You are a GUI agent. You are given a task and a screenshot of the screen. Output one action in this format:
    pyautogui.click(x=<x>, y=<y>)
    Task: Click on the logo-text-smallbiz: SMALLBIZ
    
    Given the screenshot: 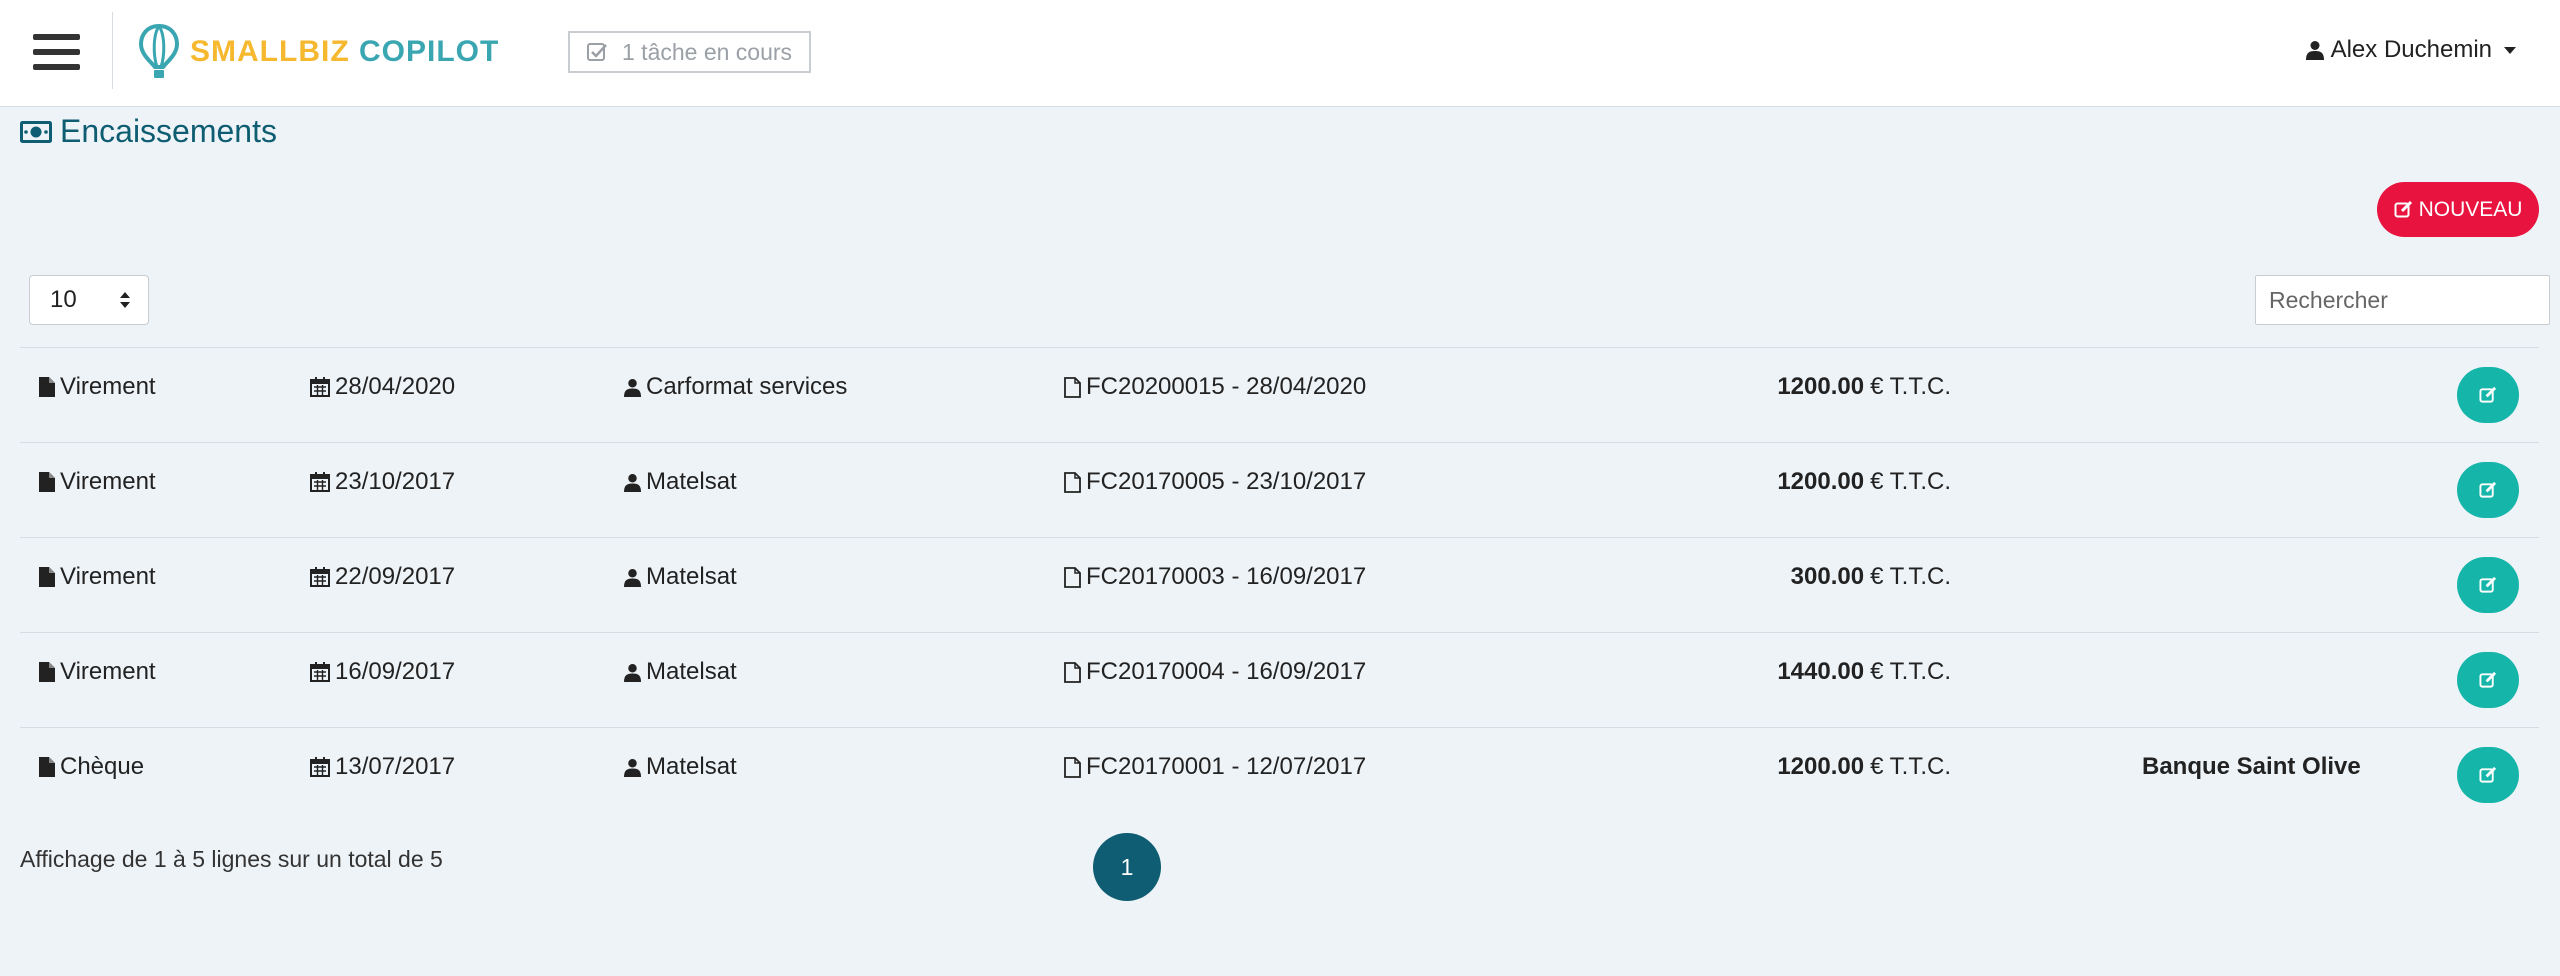 What is the action you would take?
    pyautogui.click(x=270, y=51)
    